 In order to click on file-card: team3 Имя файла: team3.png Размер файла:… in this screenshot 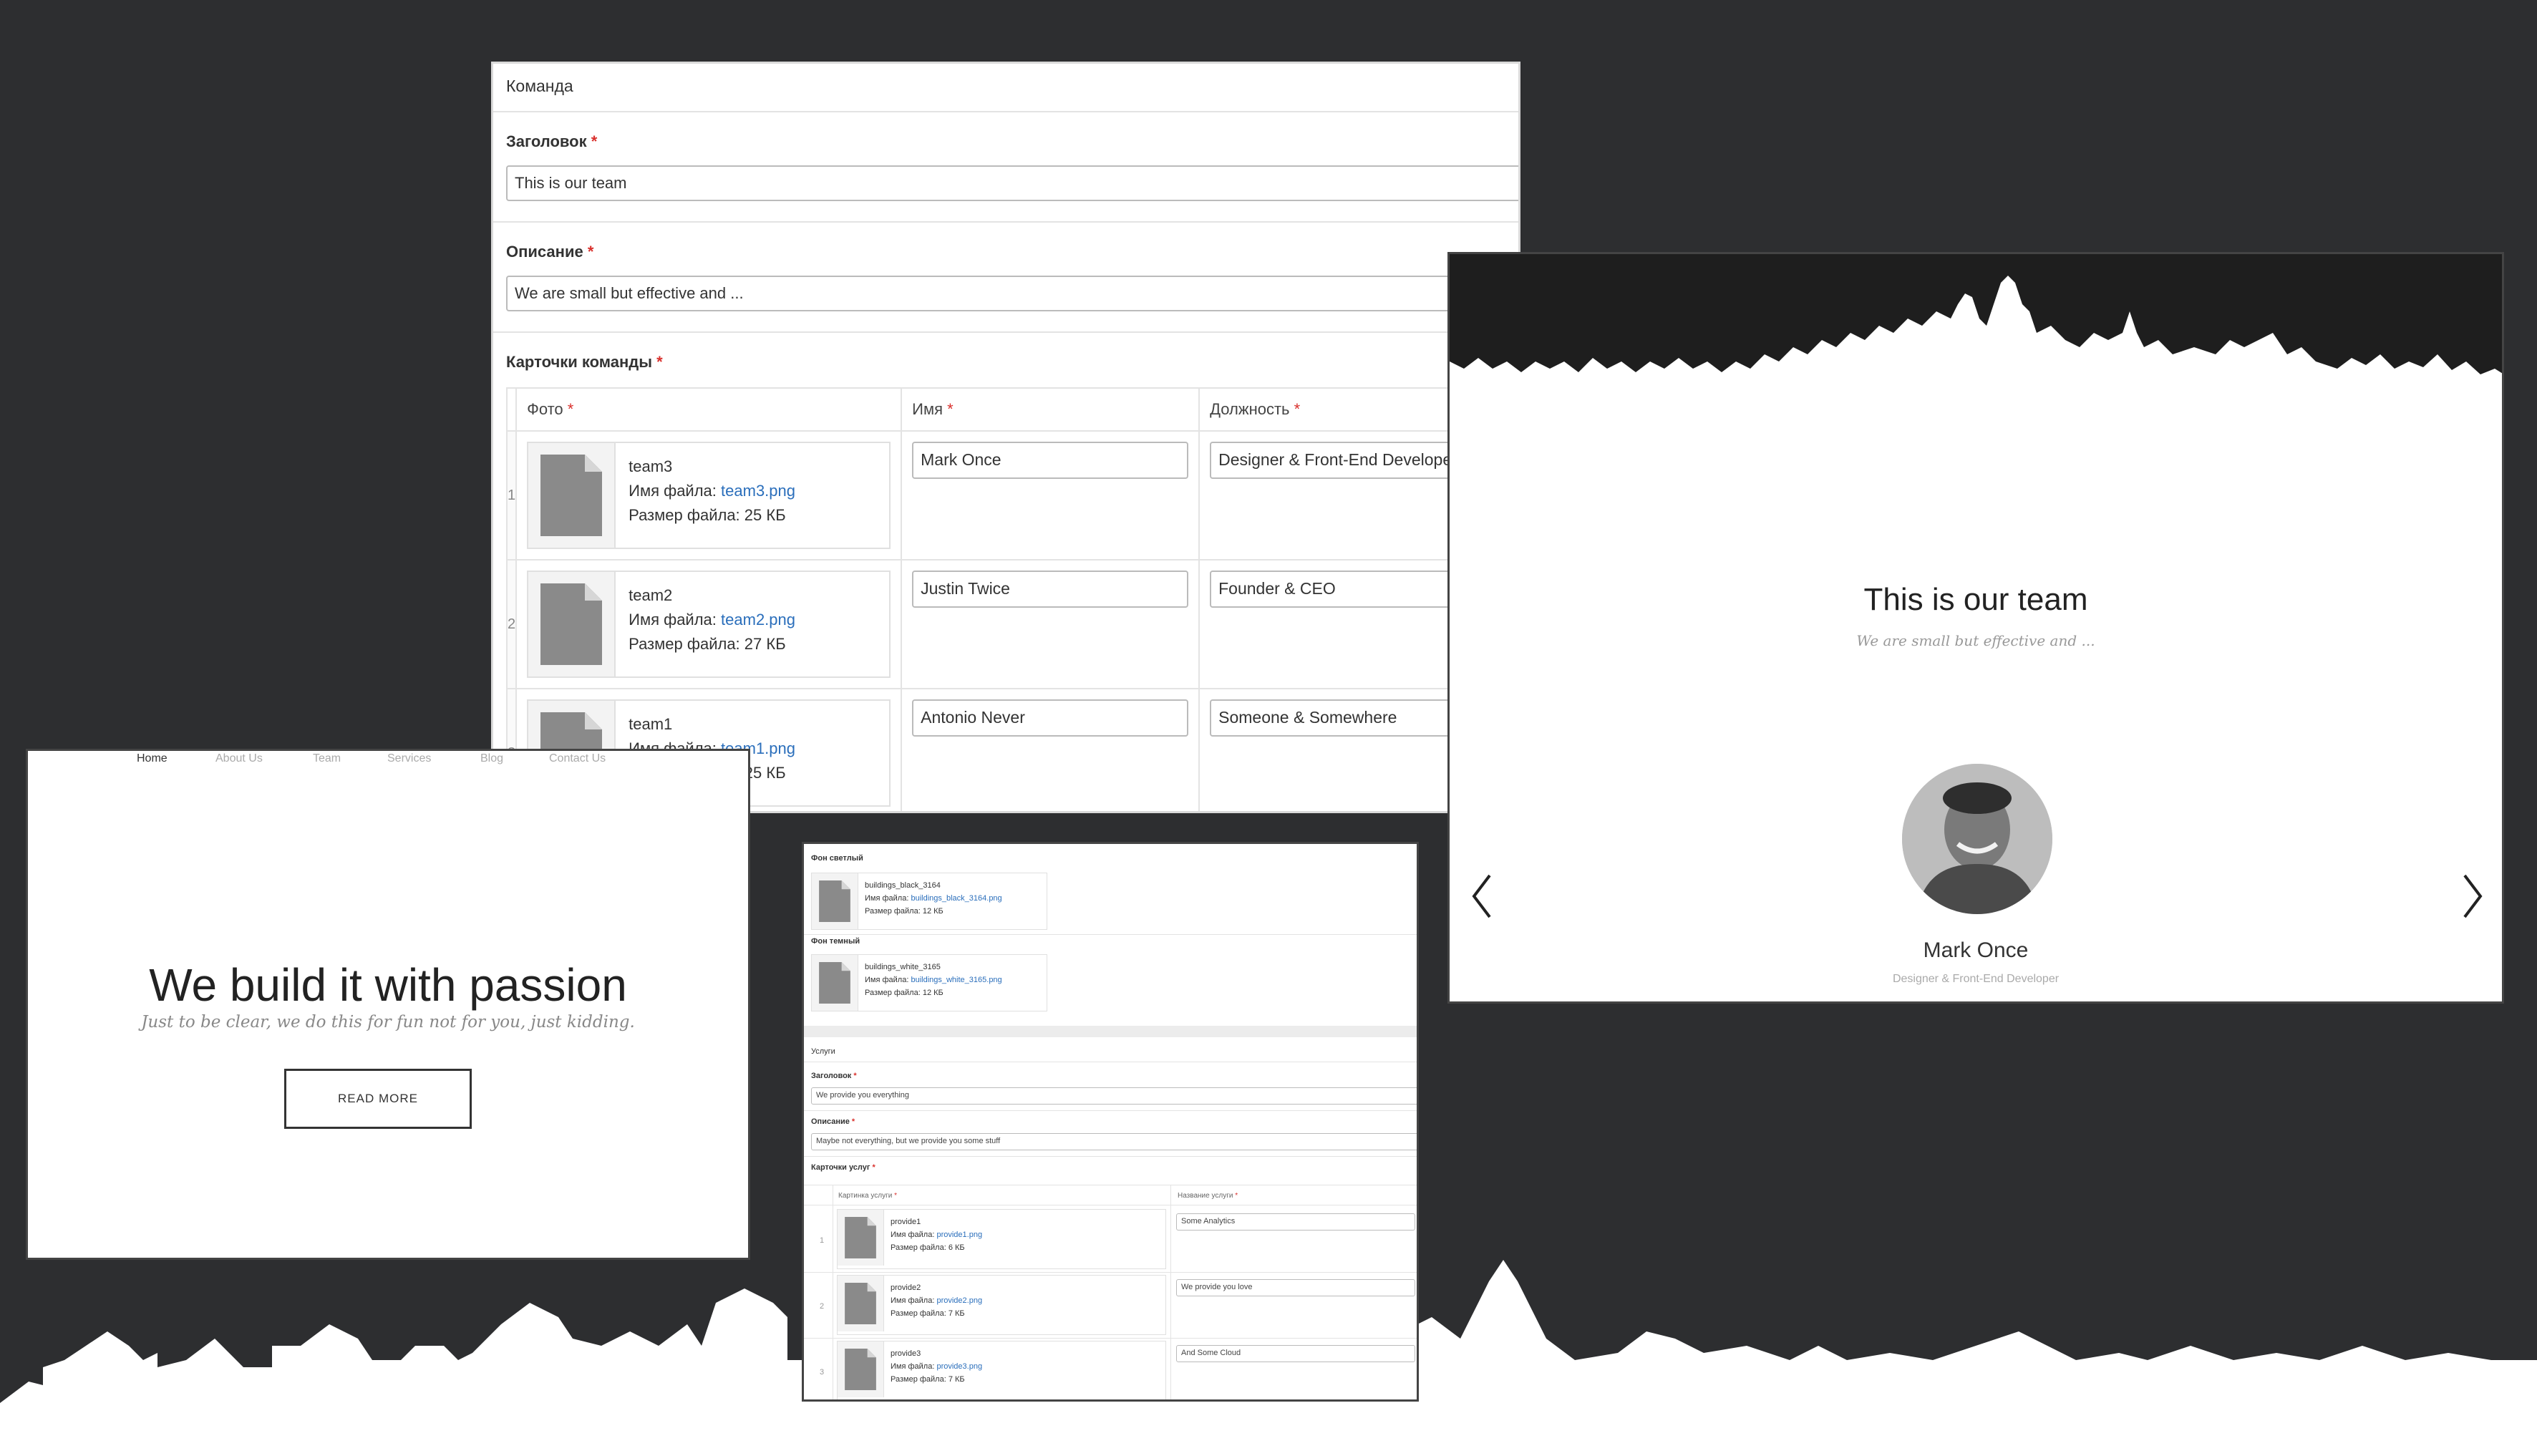, I will do `click(709, 495)`.